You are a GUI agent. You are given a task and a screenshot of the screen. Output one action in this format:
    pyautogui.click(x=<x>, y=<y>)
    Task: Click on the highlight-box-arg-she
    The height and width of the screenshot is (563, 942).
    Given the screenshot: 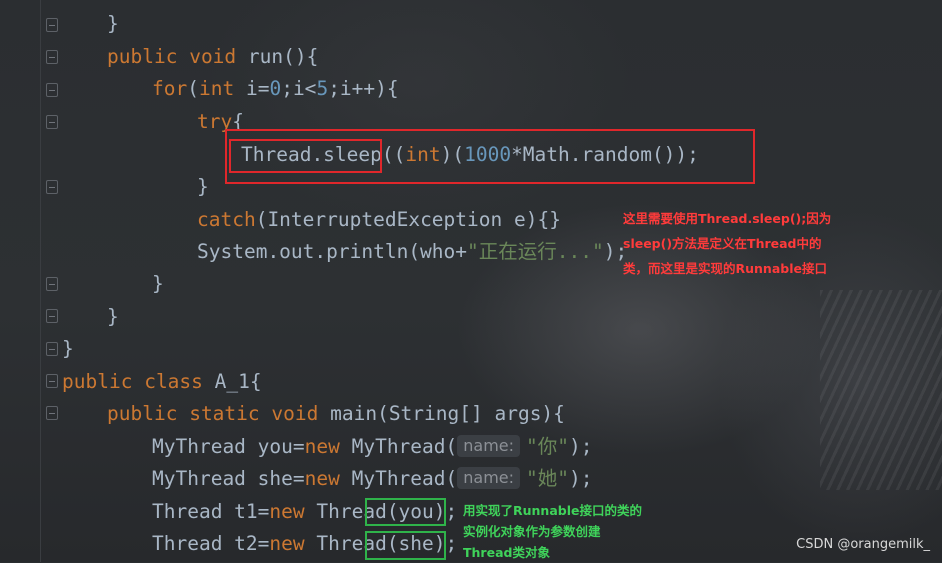 What is the action you would take?
    pyautogui.click(x=405, y=545)
    